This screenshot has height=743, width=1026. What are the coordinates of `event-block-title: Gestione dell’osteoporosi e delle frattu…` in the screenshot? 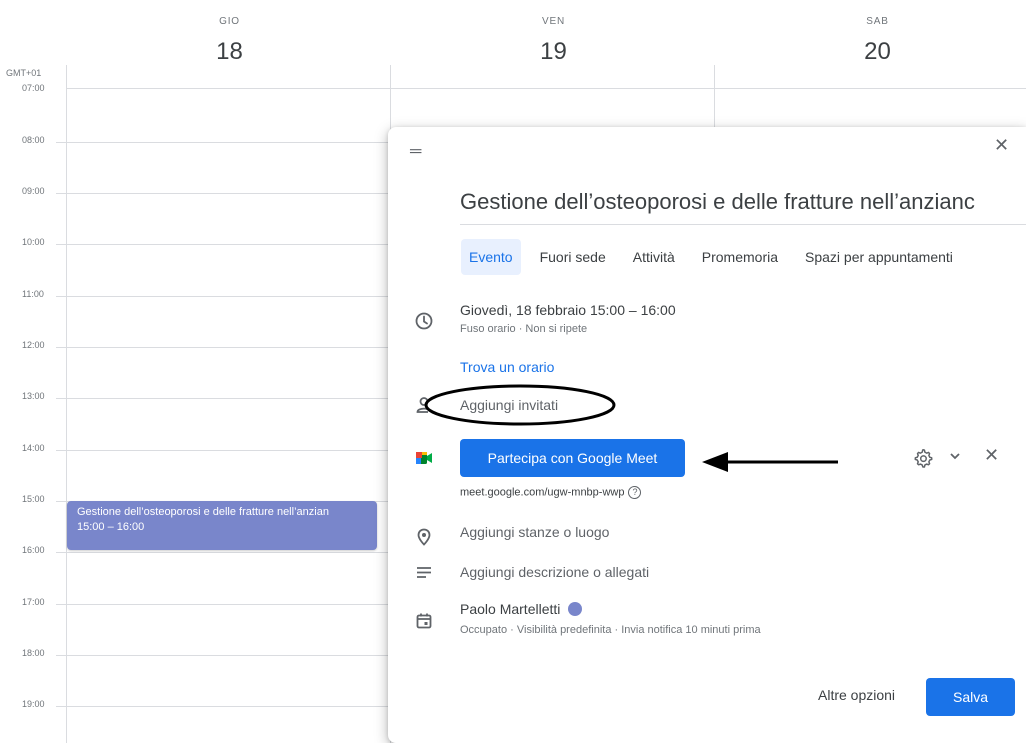 It's located at (203, 512).